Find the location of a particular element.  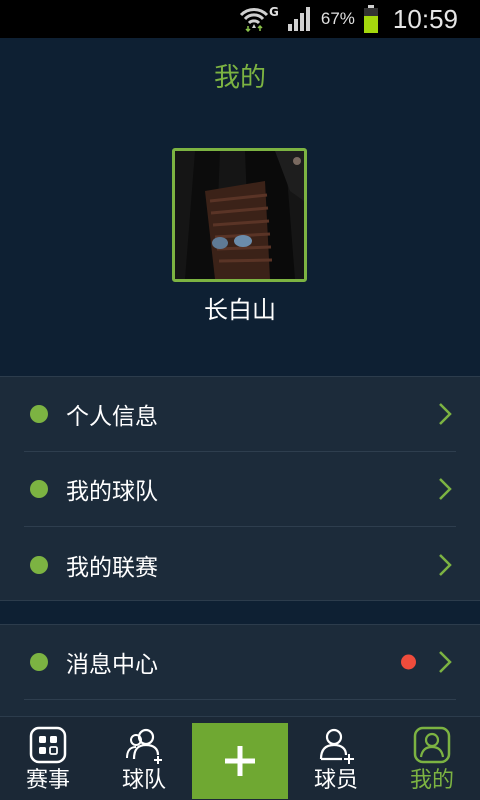

notification-dot-icon is located at coordinates (408, 662).